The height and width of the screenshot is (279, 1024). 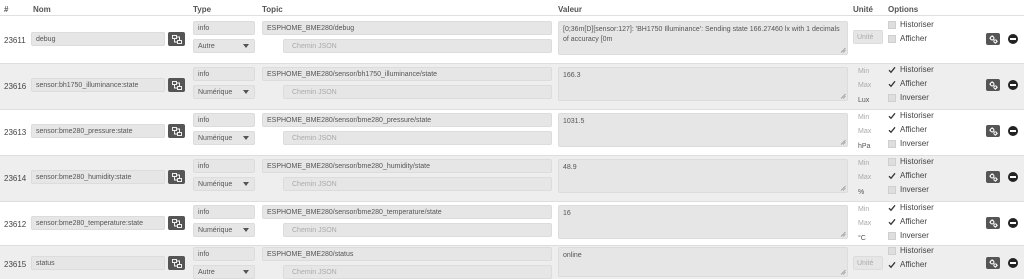 I want to click on name-input: sensor:bh1750_illuminance:state, so click(x=98, y=85).